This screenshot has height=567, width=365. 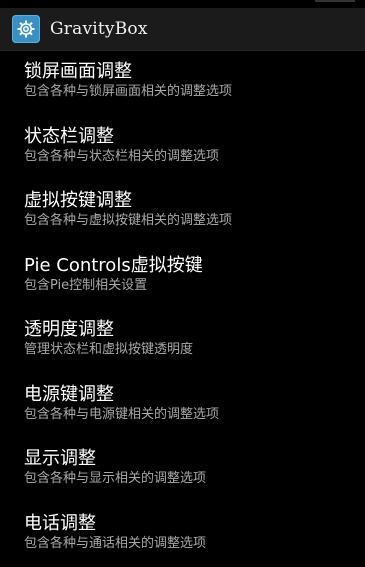 What do you see at coordinates (85, 285) in the screenshot?
I see `settings-item-summary: 包含Pie控制相关设置` at bounding box center [85, 285].